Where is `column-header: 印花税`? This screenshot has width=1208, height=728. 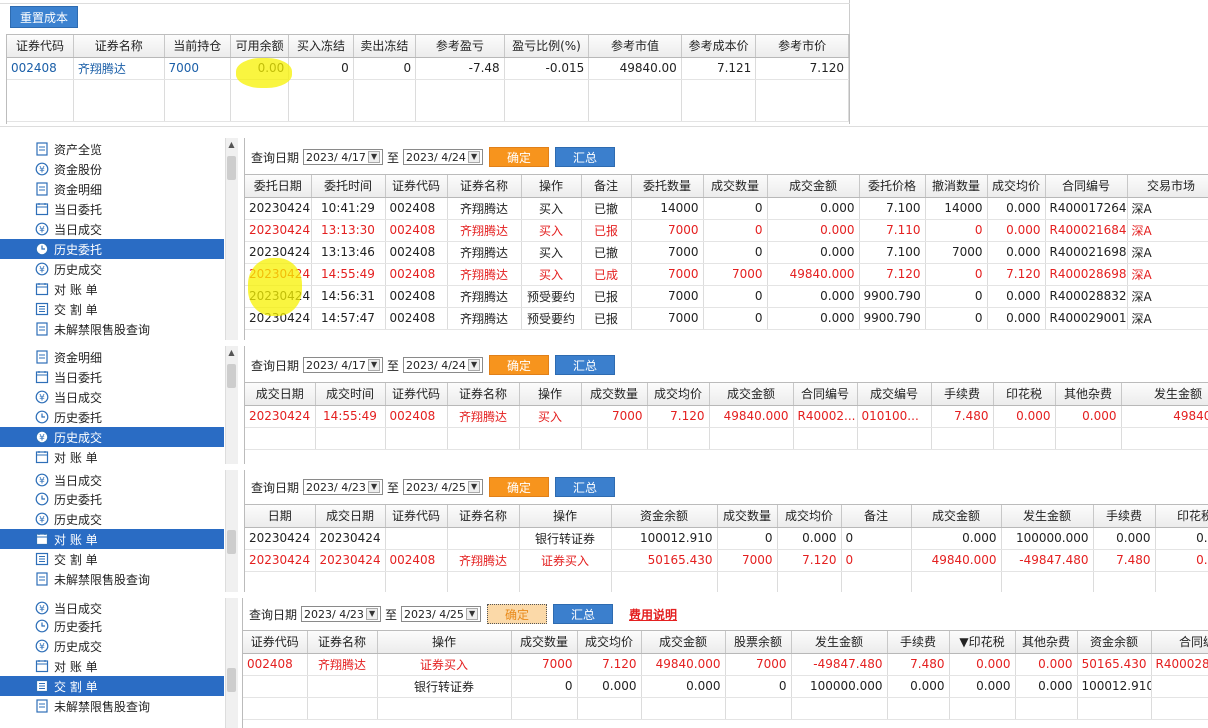
column-header: 印花税 is located at coordinates (1024, 394).